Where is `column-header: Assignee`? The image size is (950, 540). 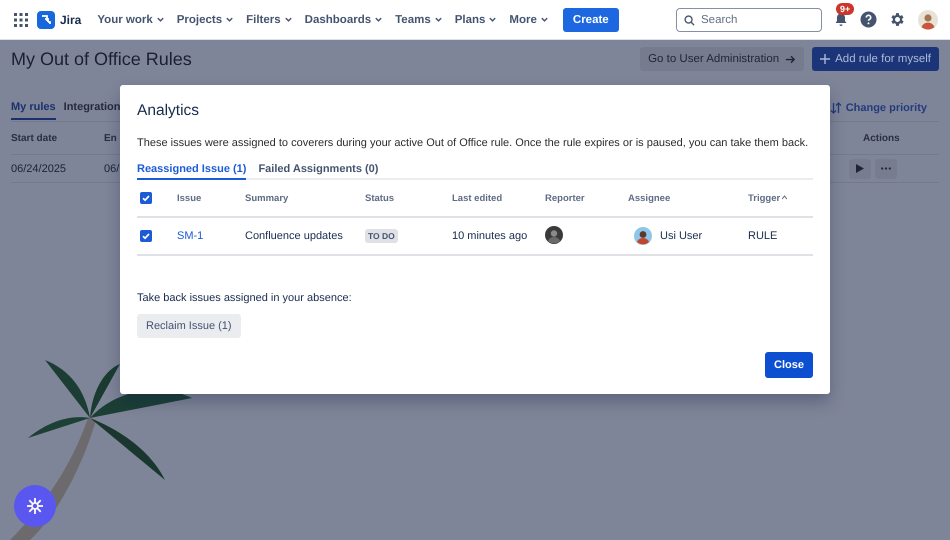 column-header: Assignee is located at coordinates (650, 198).